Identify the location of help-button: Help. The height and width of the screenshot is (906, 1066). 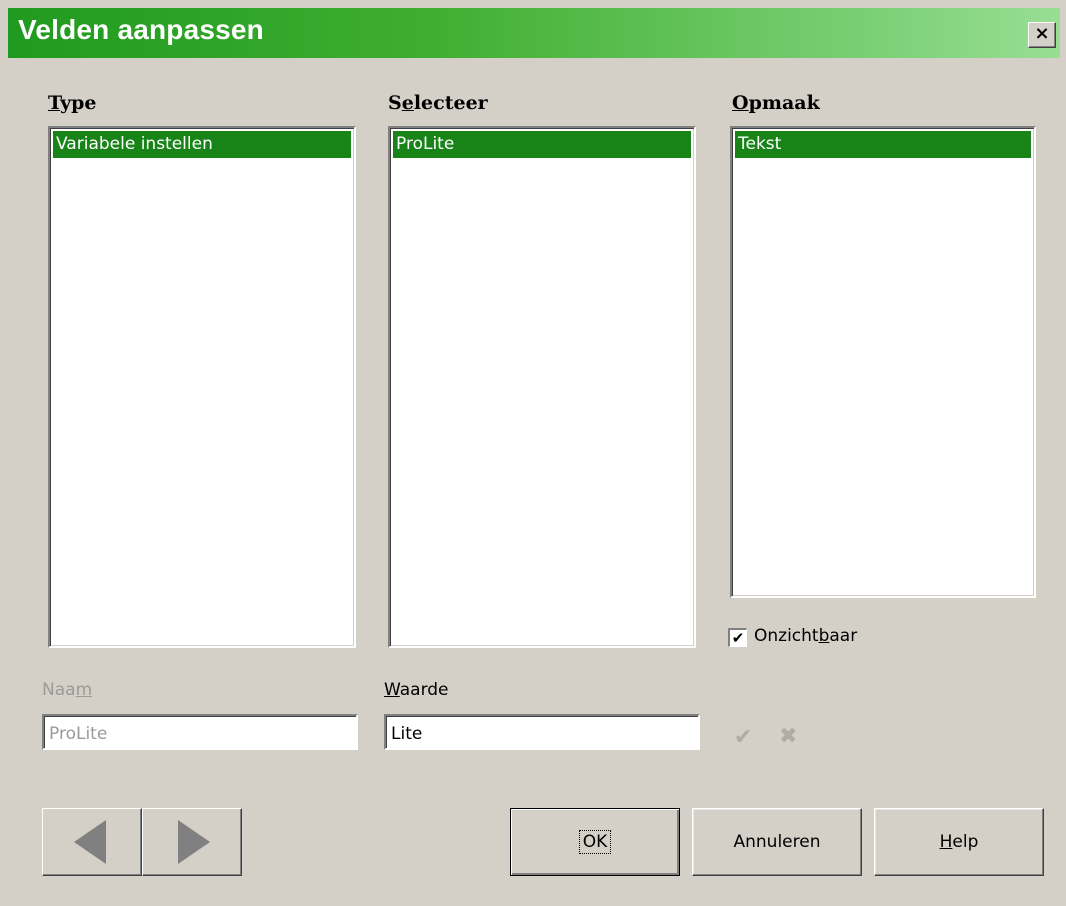
(959, 842).